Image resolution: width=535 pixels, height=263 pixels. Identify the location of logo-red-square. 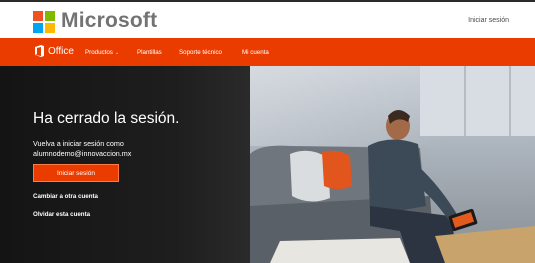
(38, 16).